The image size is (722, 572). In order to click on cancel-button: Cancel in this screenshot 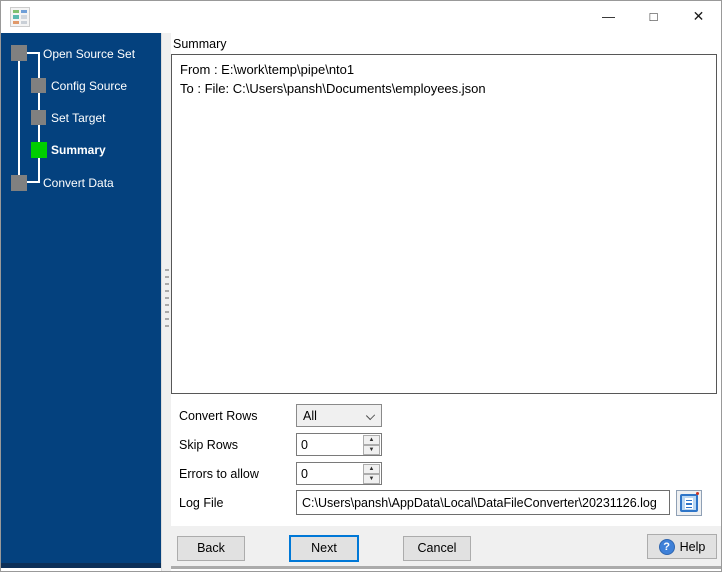, I will do `click(437, 548)`.